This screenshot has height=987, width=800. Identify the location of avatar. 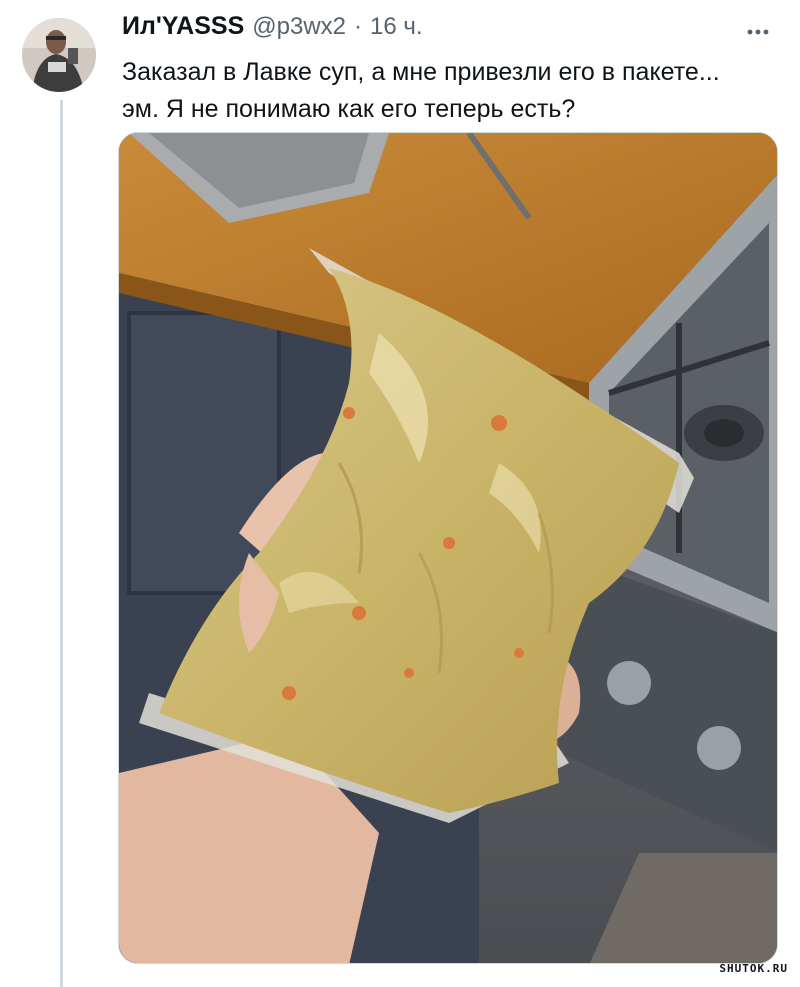
(59, 55).